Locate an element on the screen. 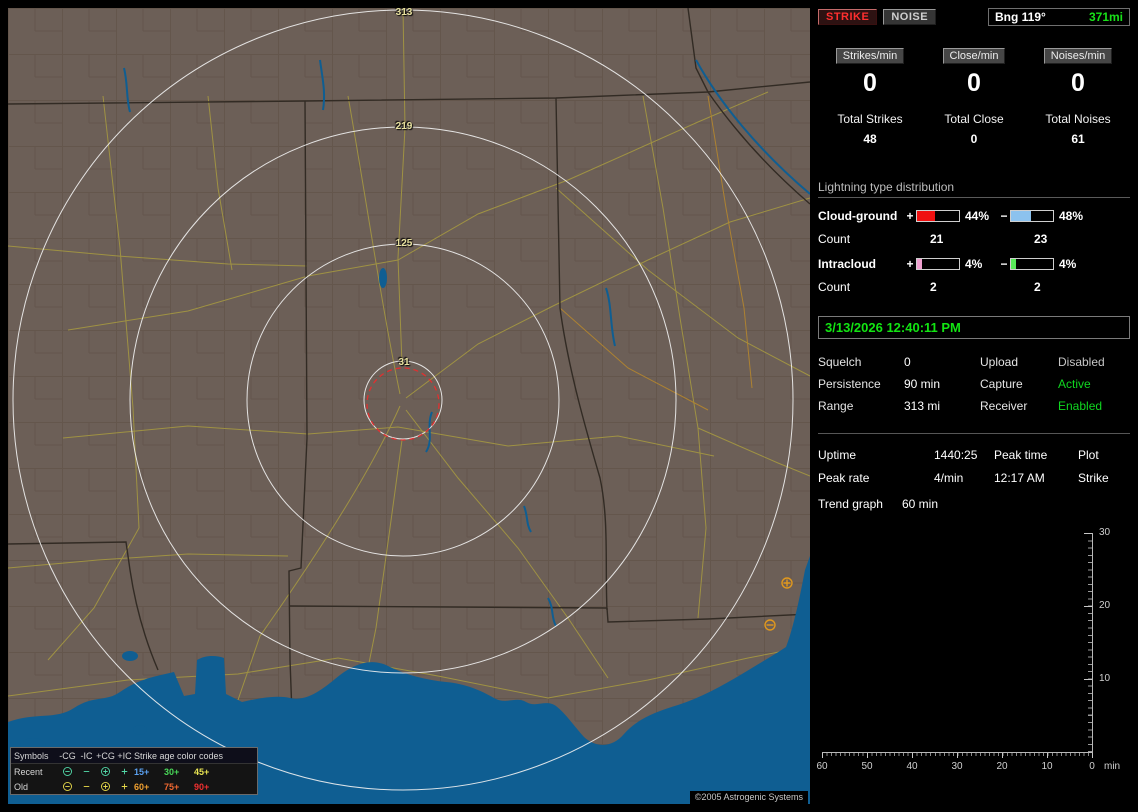 The width and height of the screenshot is (1138, 812). range-label-125: 125 is located at coordinates (404, 243).